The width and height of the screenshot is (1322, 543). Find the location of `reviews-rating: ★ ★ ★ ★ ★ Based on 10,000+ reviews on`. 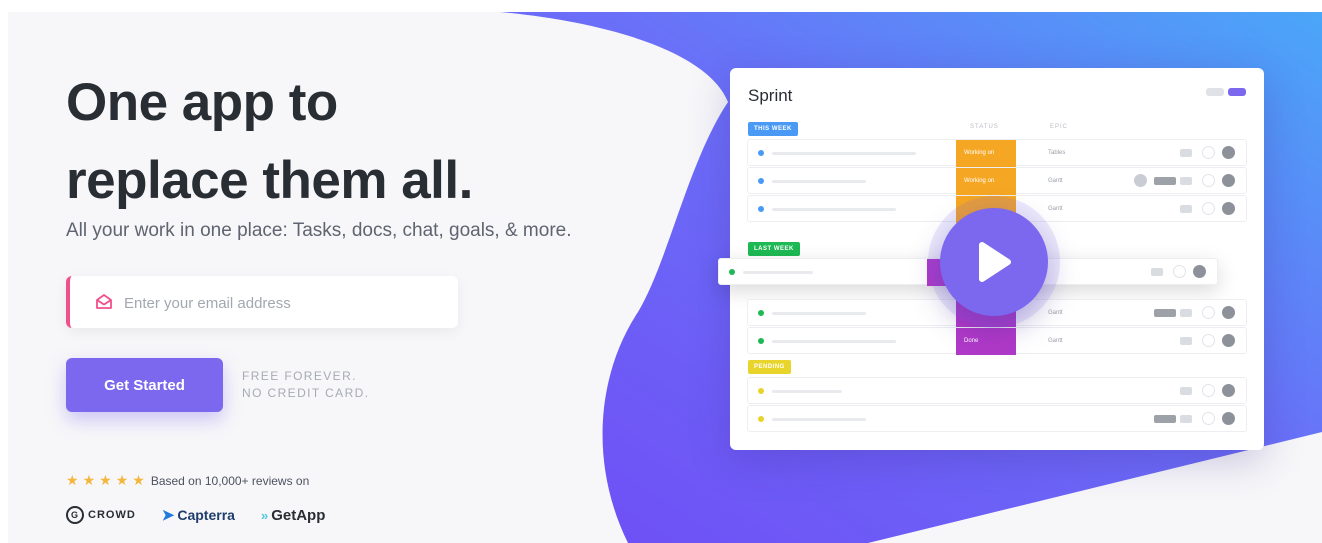

reviews-rating: ★ ★ ★ ★ ★ Based on 10,000+ reviews on is located at coordinates (187, 480).